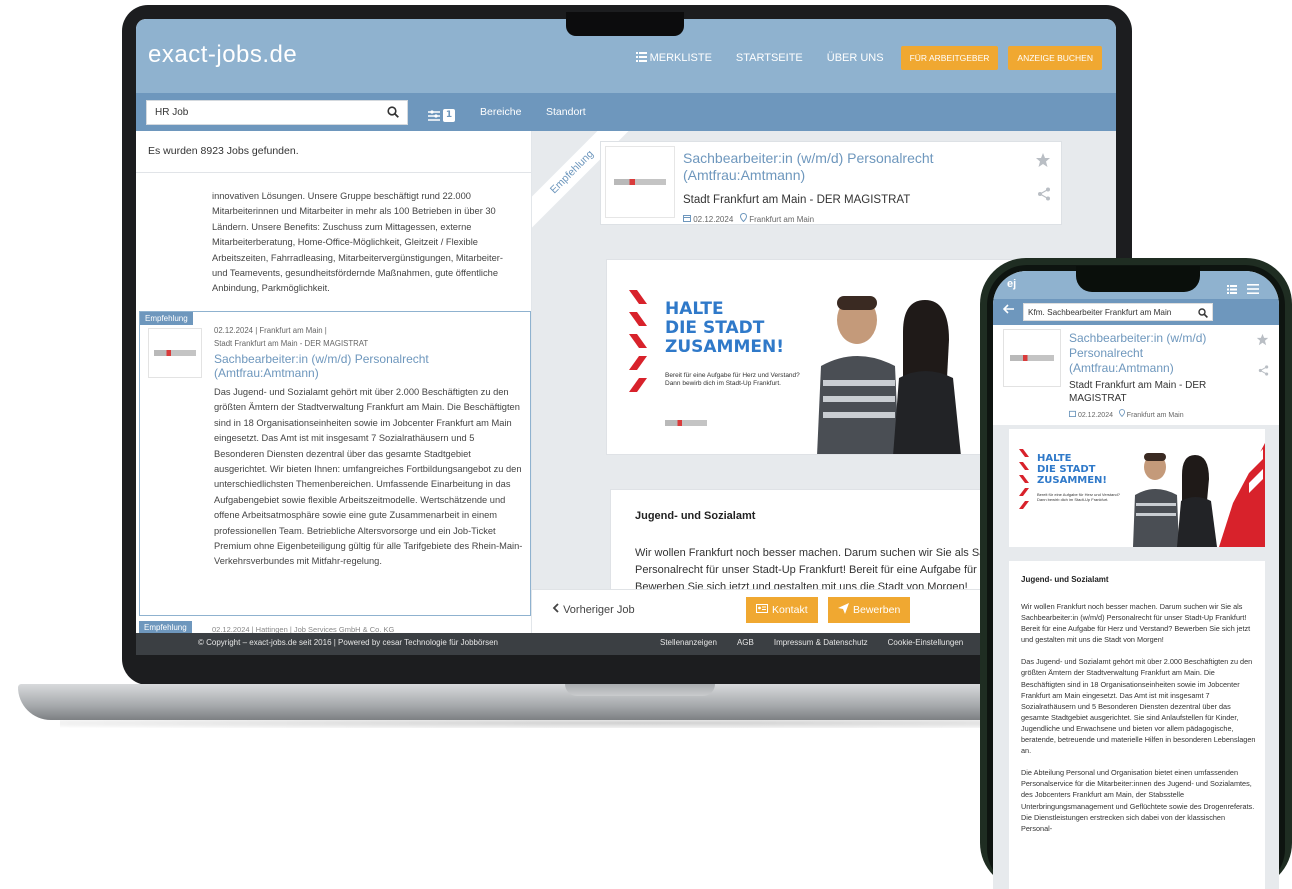  Describe the element at coordinates (165, 627) in the screenshot. I see `recommendation-badge-next: Empfehlung` at that location.